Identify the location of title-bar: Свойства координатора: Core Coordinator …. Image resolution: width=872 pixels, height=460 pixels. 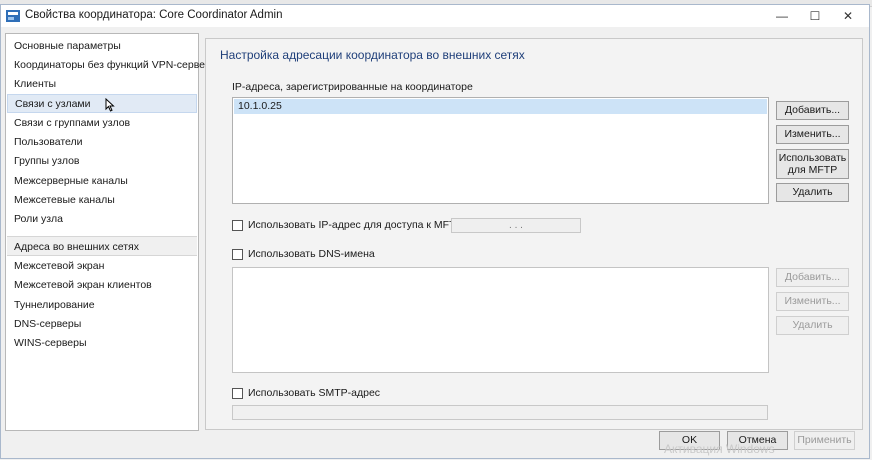
(435, 16).